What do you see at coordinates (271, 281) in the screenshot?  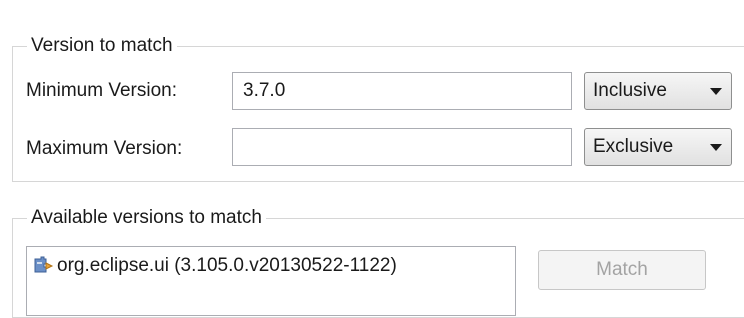 I see `available-versions-list: org.eclipse.ui (3.105.0.v20130522-1122)` at bounding box center [271, 281].